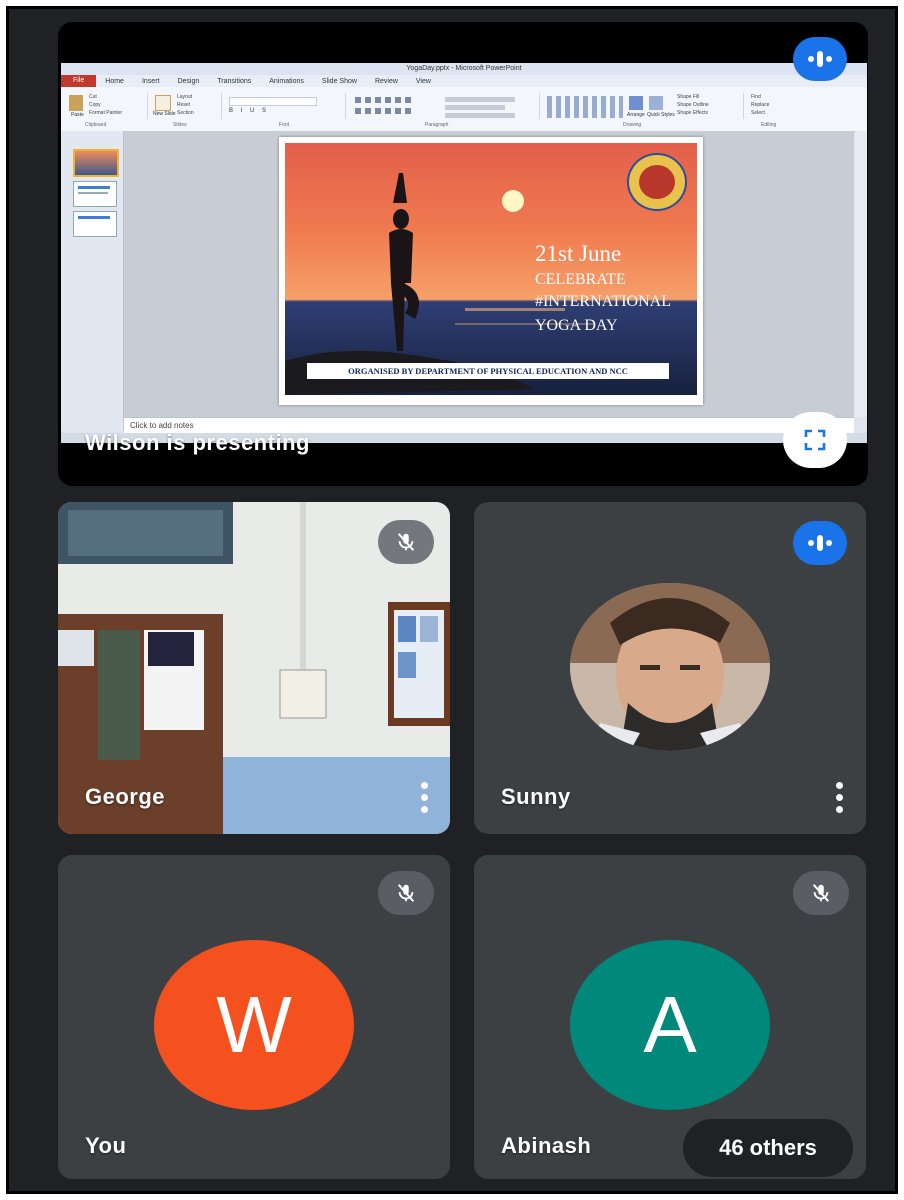  Describe the element at coordinates (464, 69) in the screenshot. I see `ppt-title-bar: YogaDay.pptx - Microsoft PowerPoint` at that location.